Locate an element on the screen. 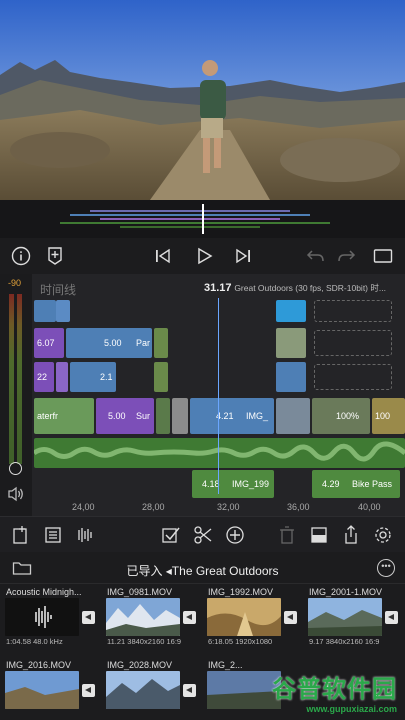 The width and height of the screenshot is (405, 720). media-item: IMG_1992.MOV 6:18.05 1920x1080 is located at coordinates (253, 616).